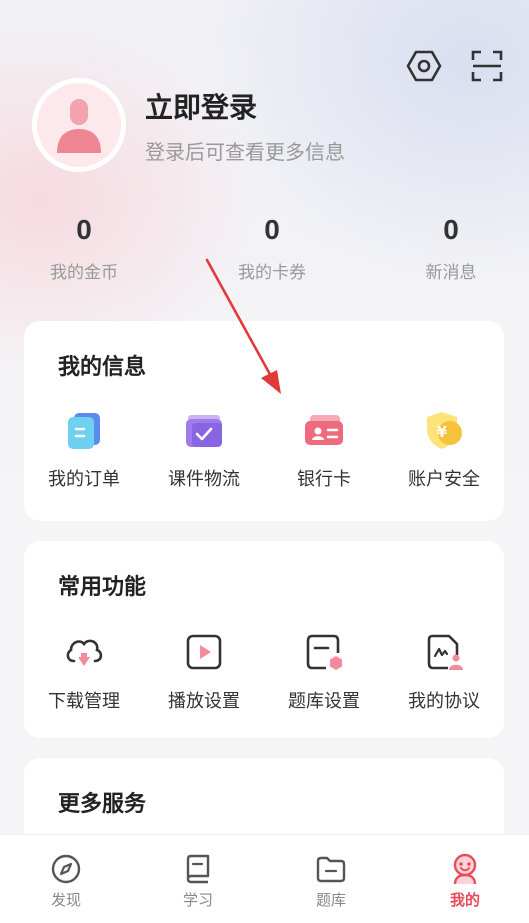 This screenshot has height=923, width=529. What do you see at coordinates (197, 900) in the screenshot?
I see `tab-study-label: 学习` at bounding box center [197, 900].